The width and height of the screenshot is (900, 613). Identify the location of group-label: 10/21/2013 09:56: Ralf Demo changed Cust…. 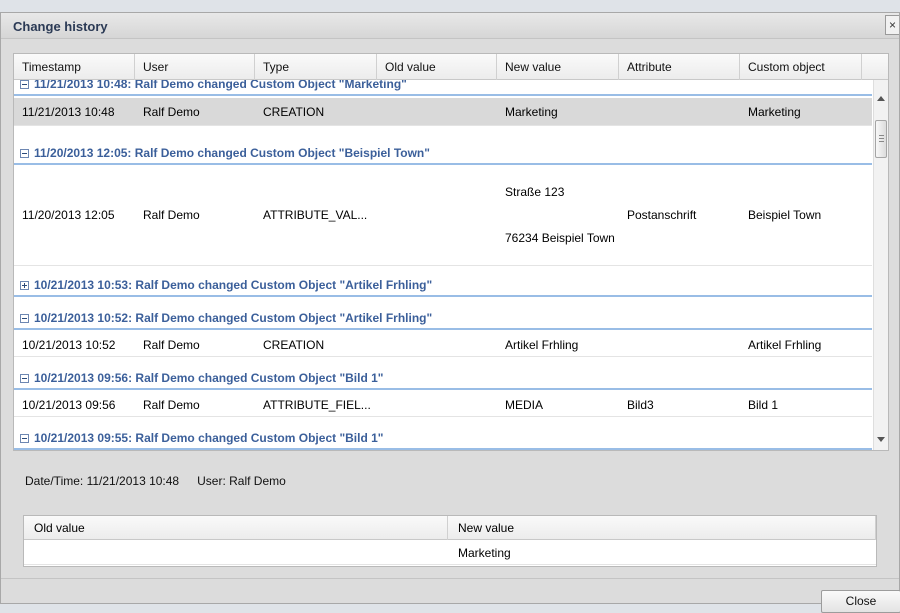
(209, 378).